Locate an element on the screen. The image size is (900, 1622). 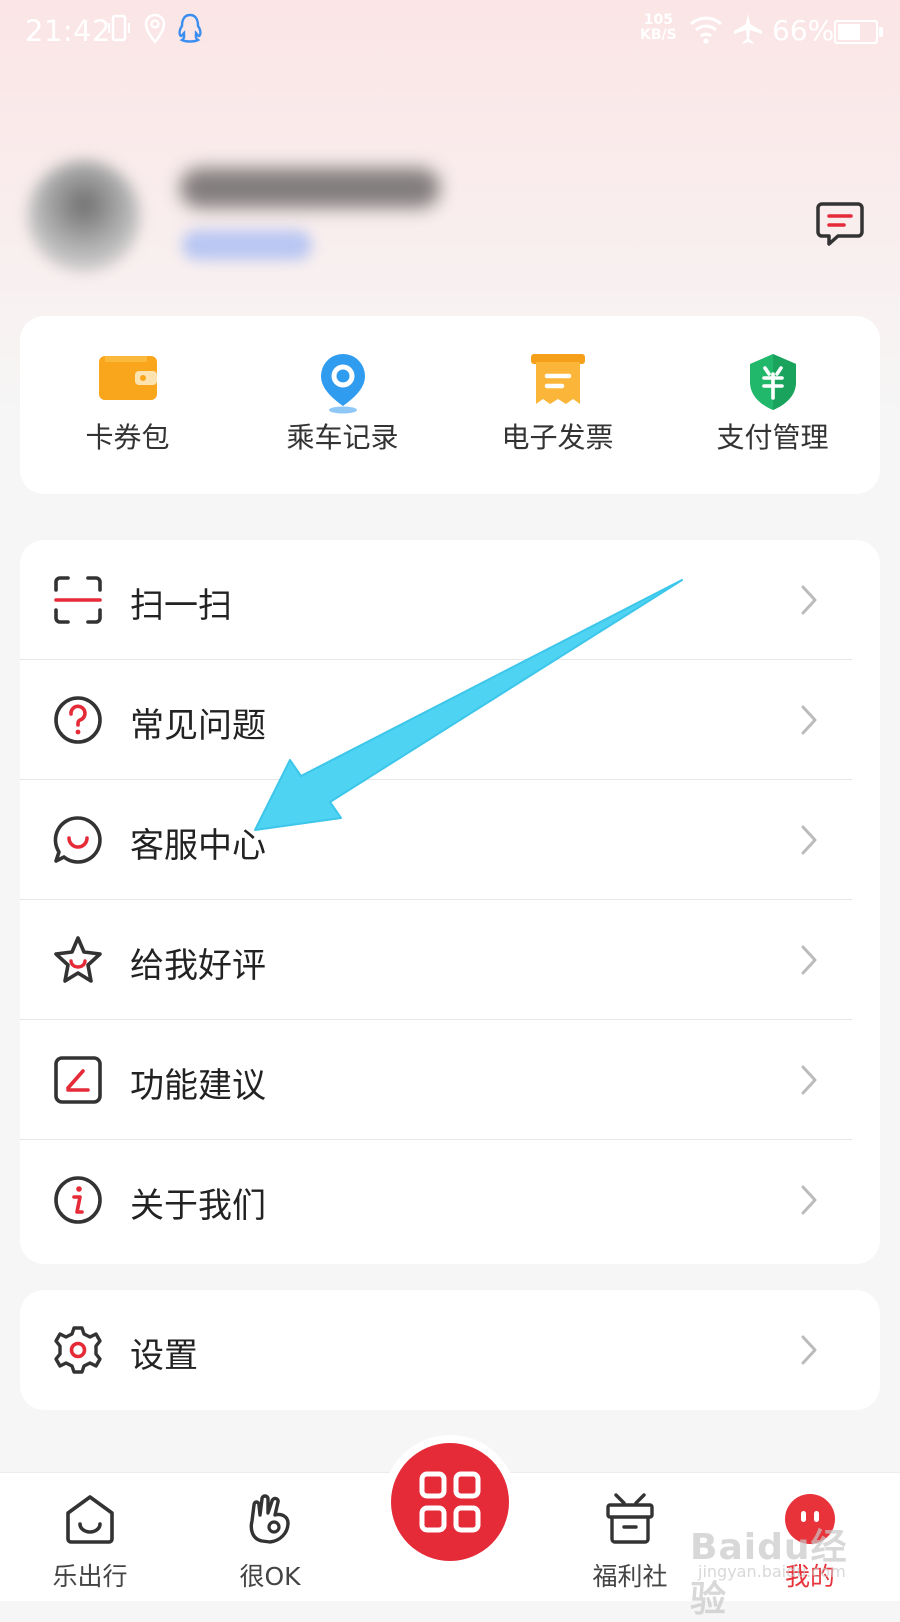
tab-welfare: 福利社 is located at coordinates (630, 1537).